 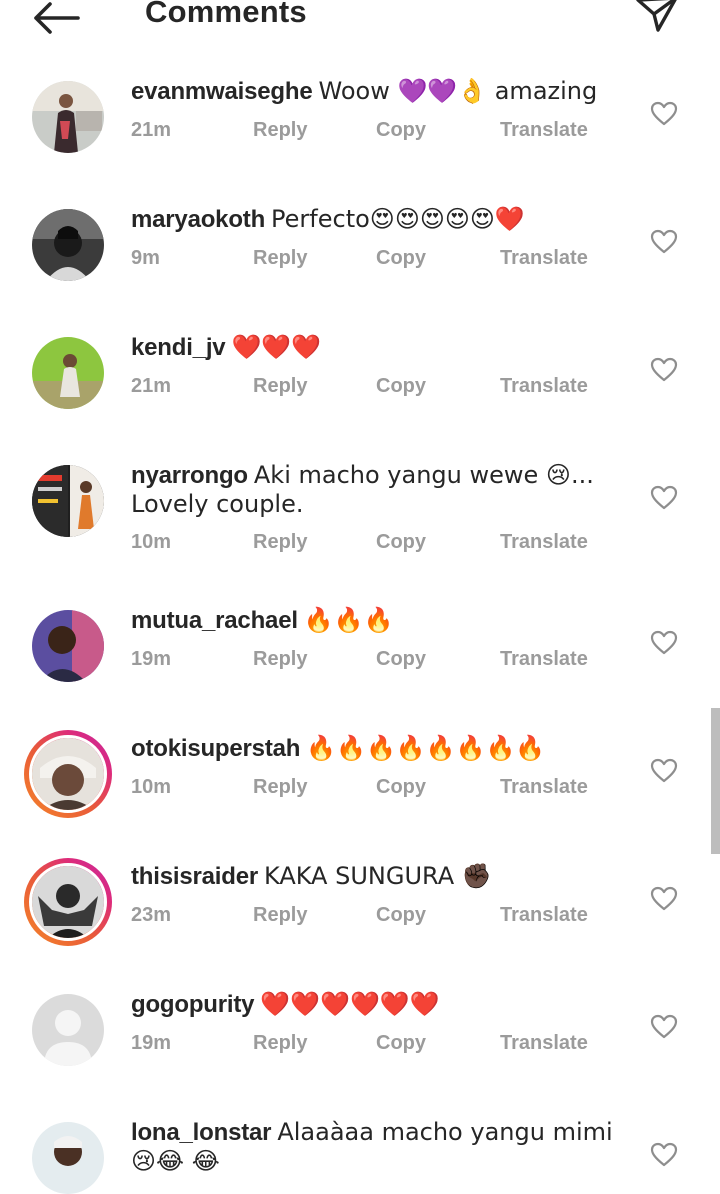 I want to click on comment-username: kendi_jv, so click(x=178, y=347).